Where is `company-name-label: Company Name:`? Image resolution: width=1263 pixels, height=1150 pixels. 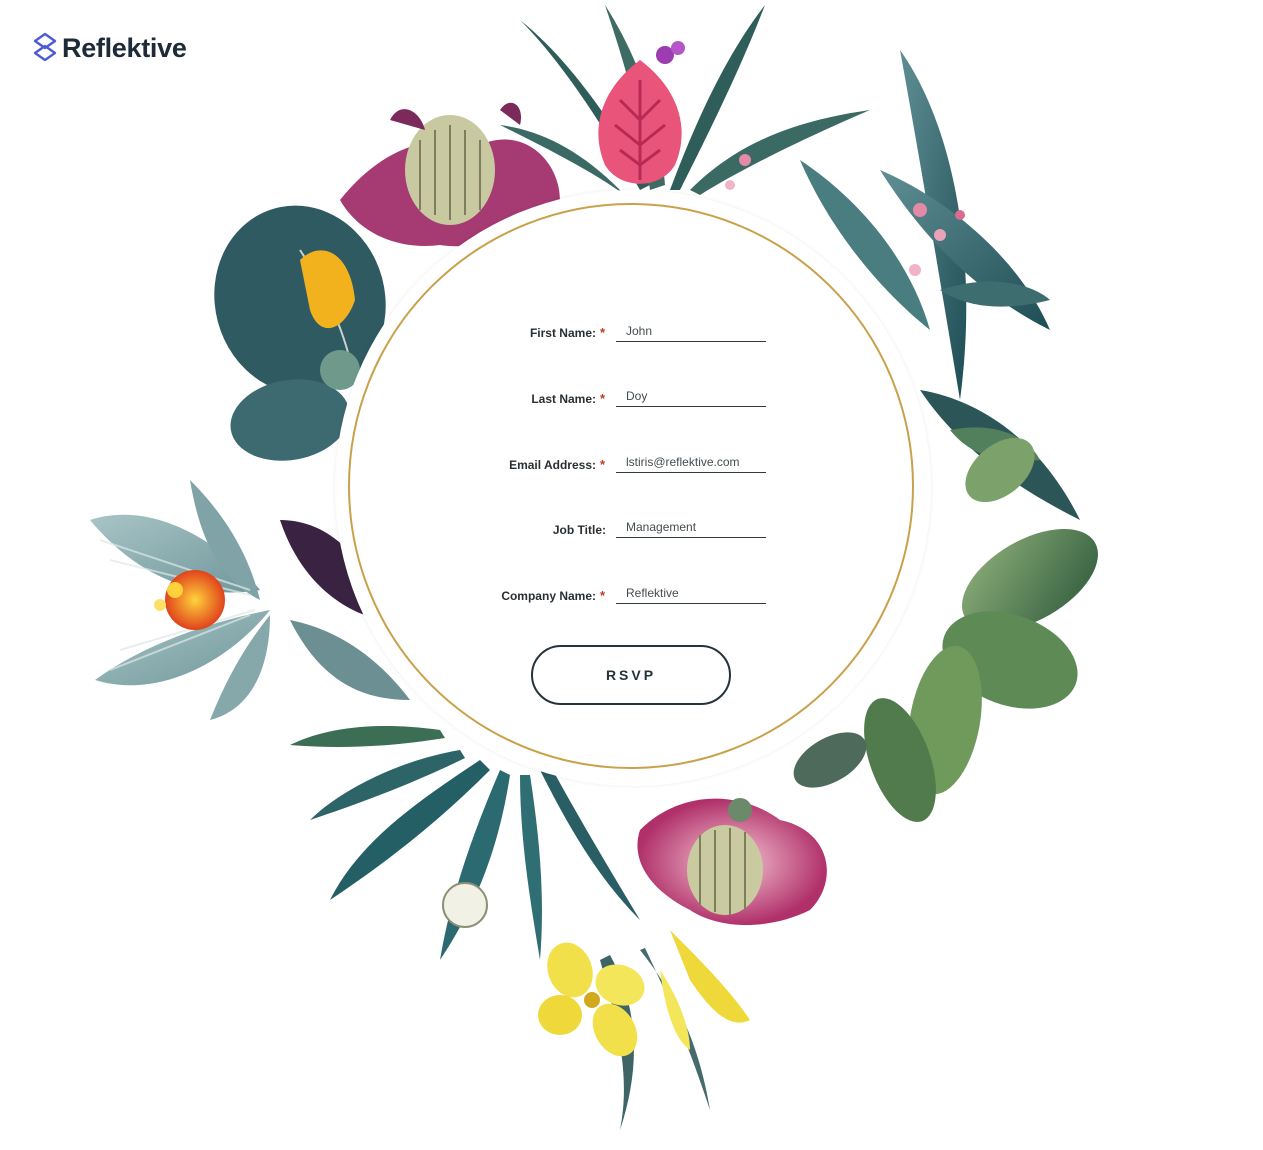
company-name-label: Company Name: is located at coordinates (548, 596).